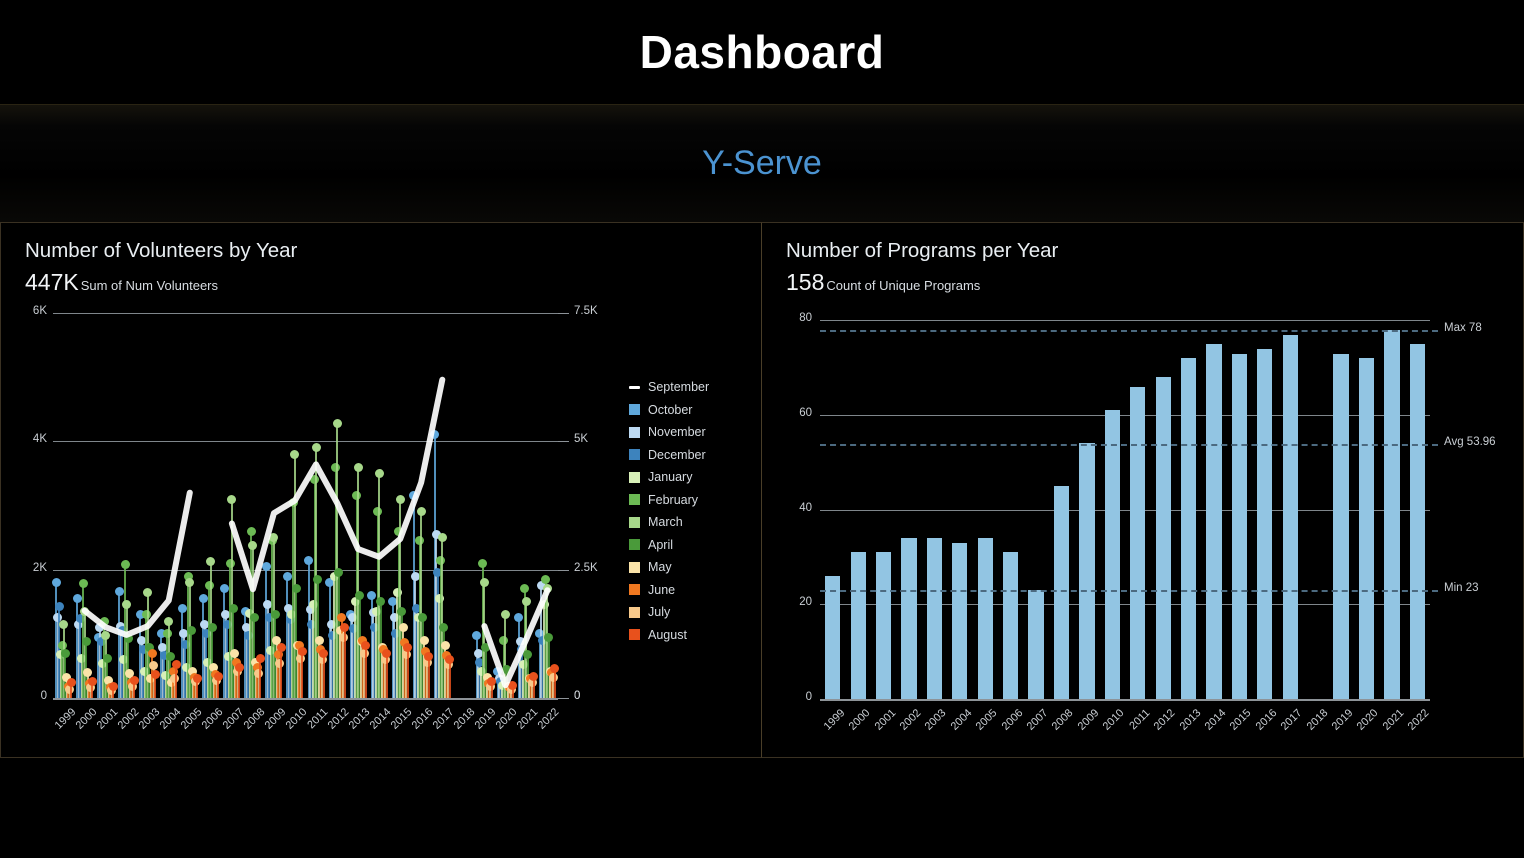 The height and width of the screenshot is (858, 1524). I want to click on x-axis-tick-label: 2015, so click(1241, 720).